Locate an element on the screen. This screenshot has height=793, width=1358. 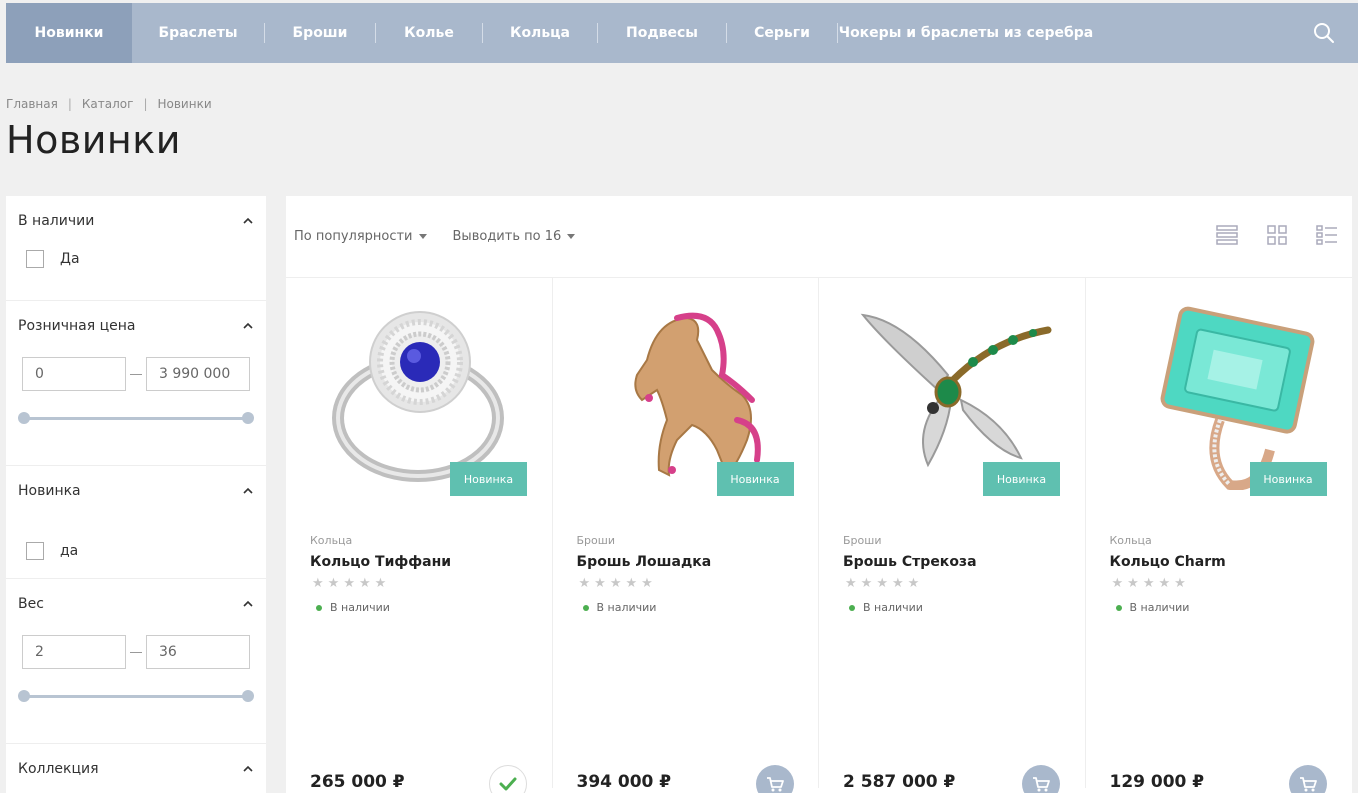
table-view-icon is located at coordinates (1327, 235).